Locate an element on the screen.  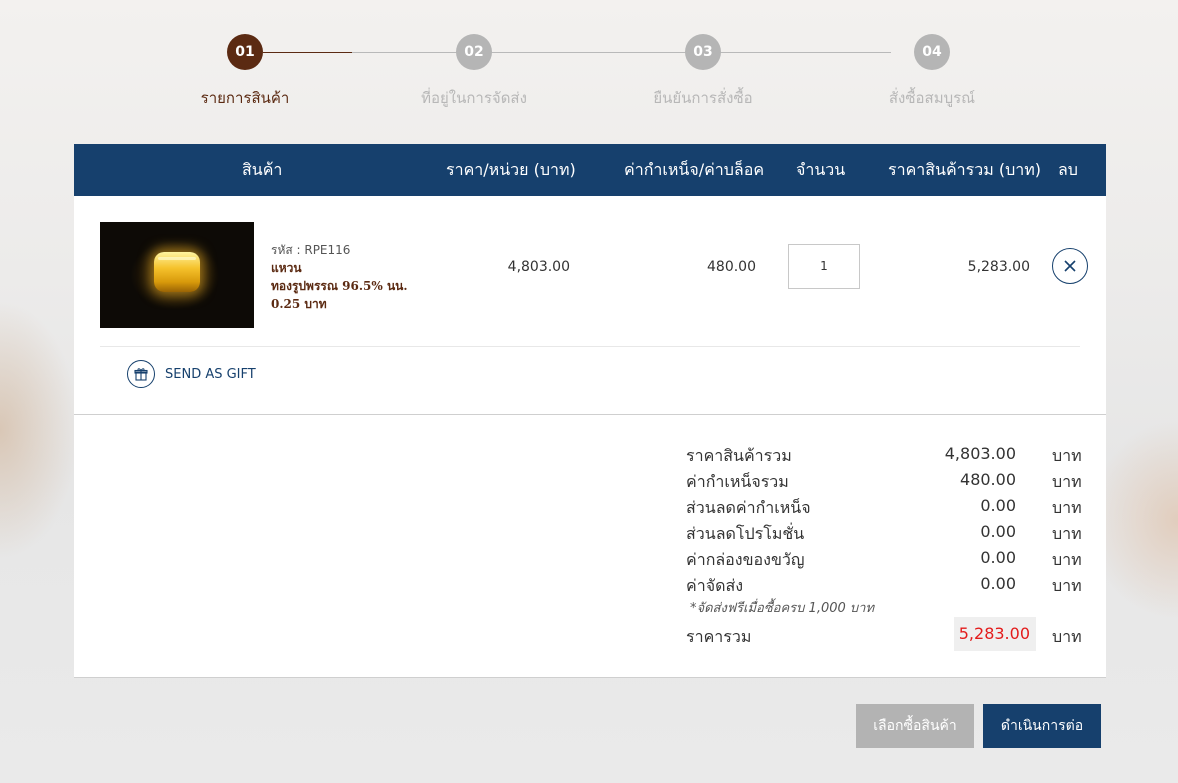
step-label: รายการสินค้า is located at coordinates (245, 98).